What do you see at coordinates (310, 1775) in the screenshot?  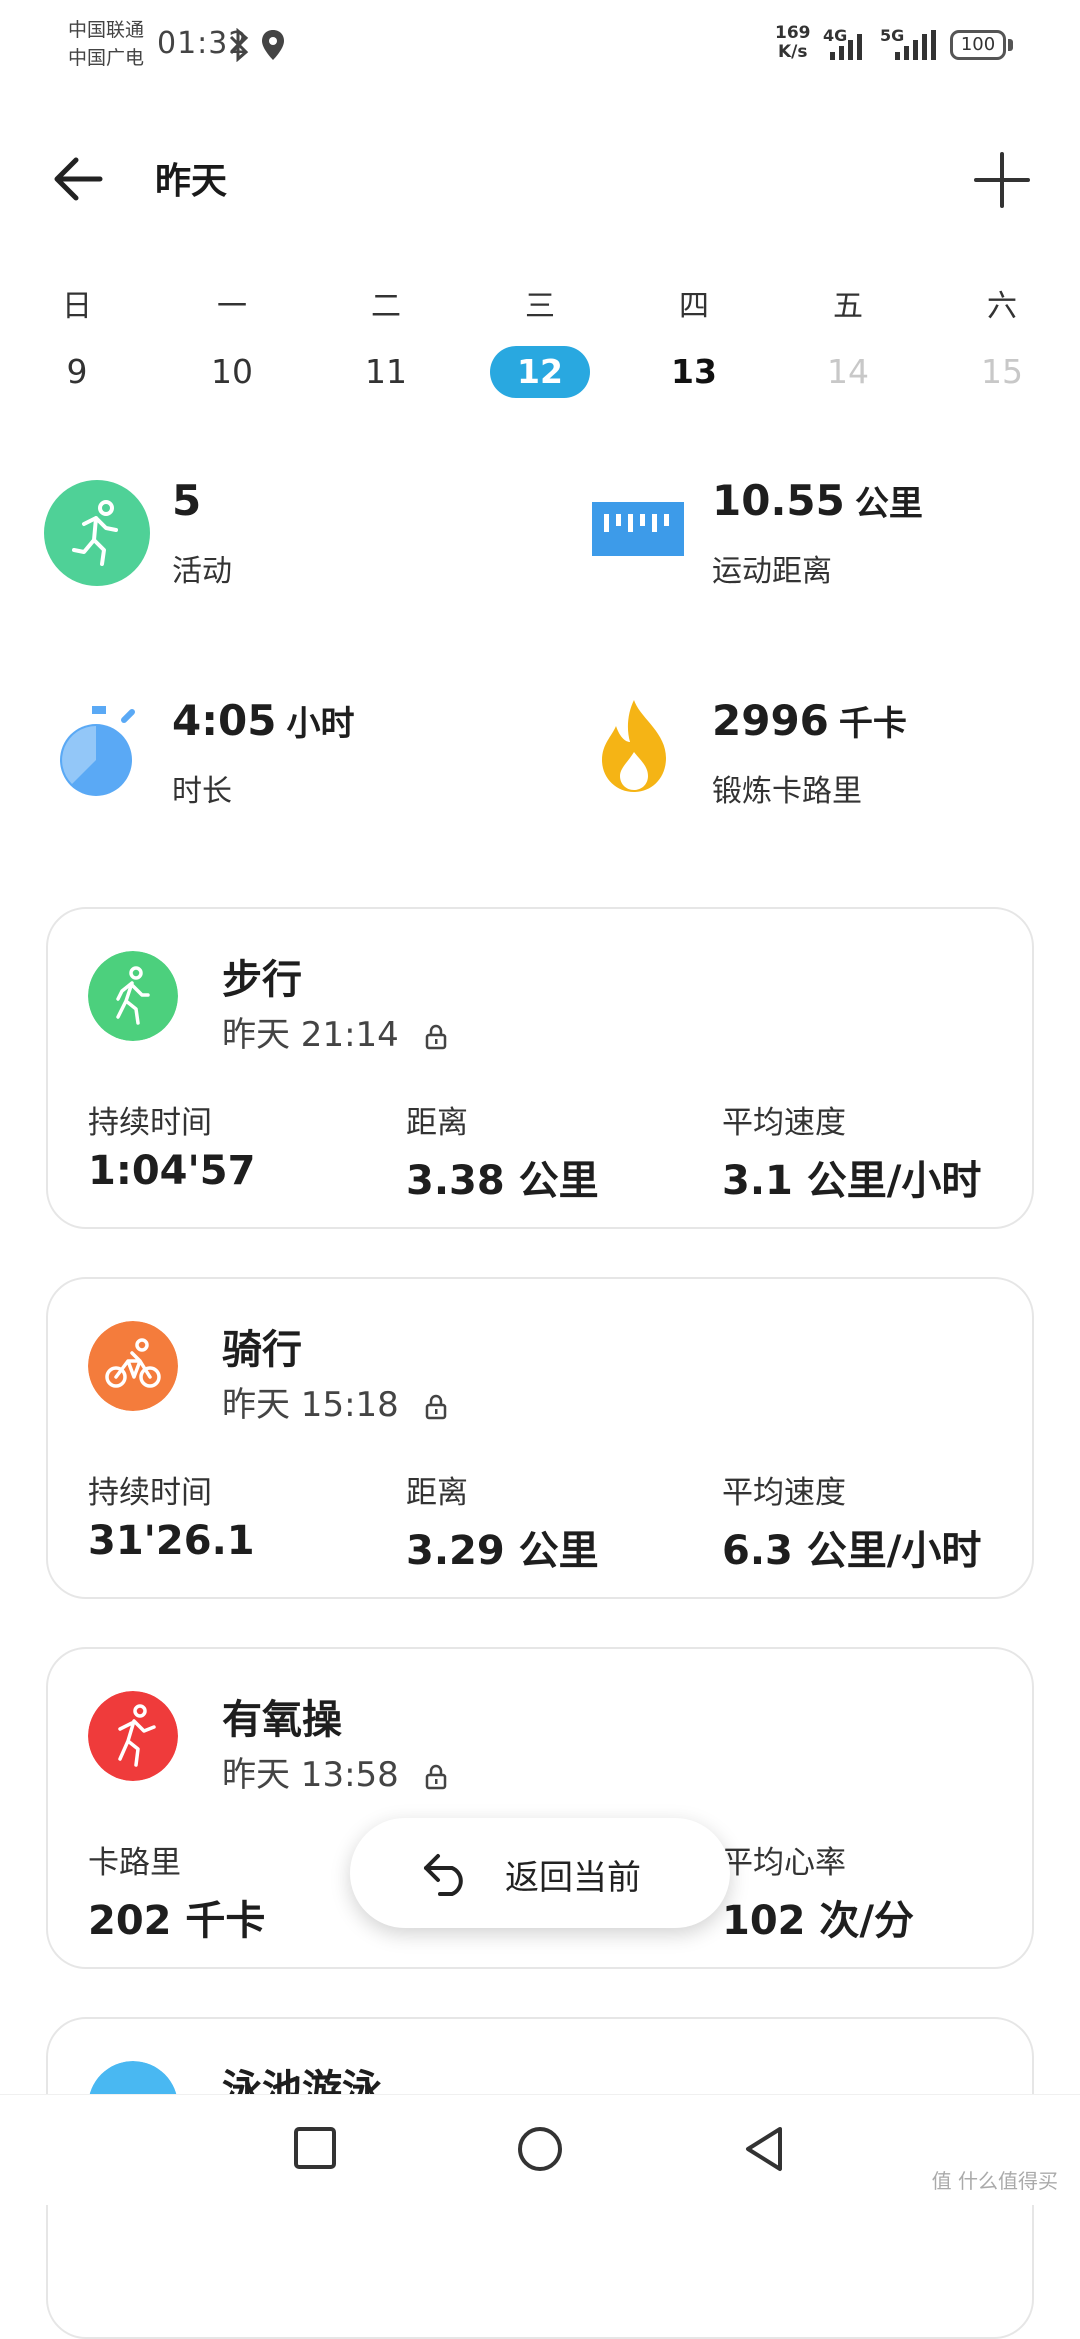 I see `activity-time-text: 昨天 13:58` at bounding box center [310, 1775].